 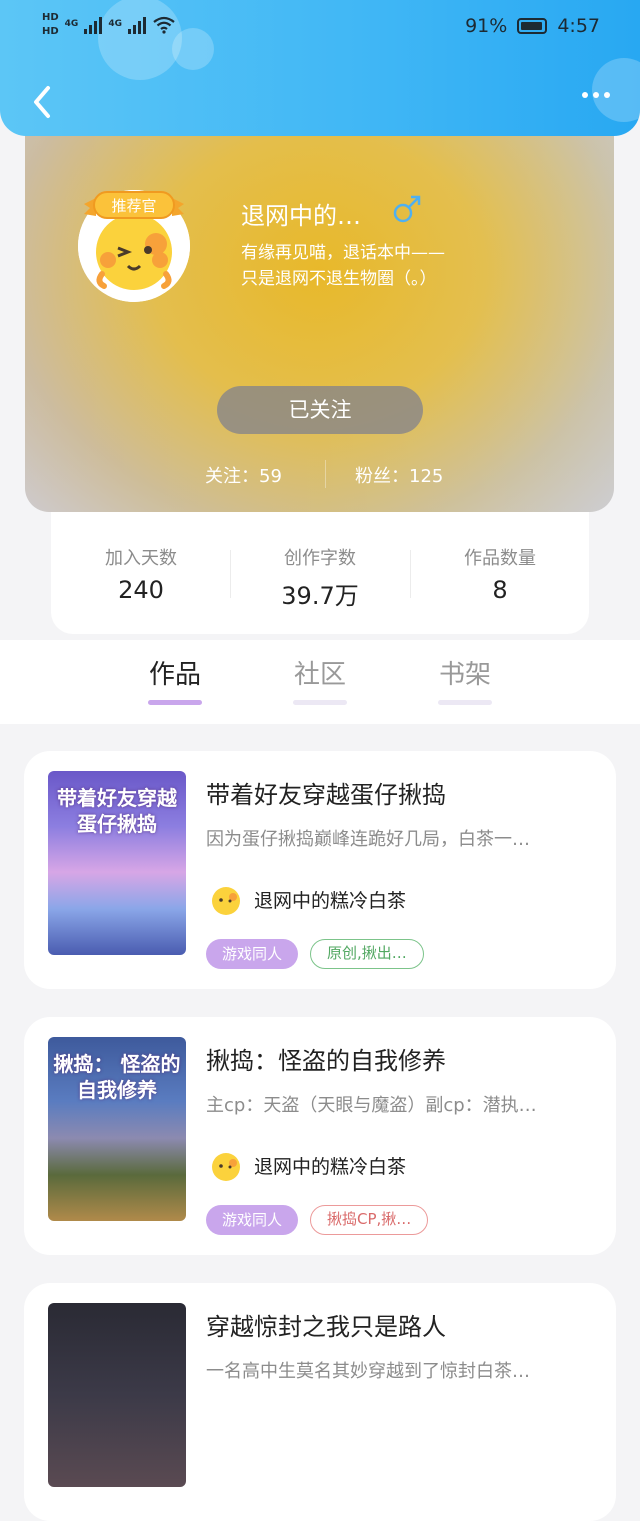 What do you see at coordinates (486, 26) in the screenshot?
I see `battery-percent: 91%` at bounding box center [486, 26].